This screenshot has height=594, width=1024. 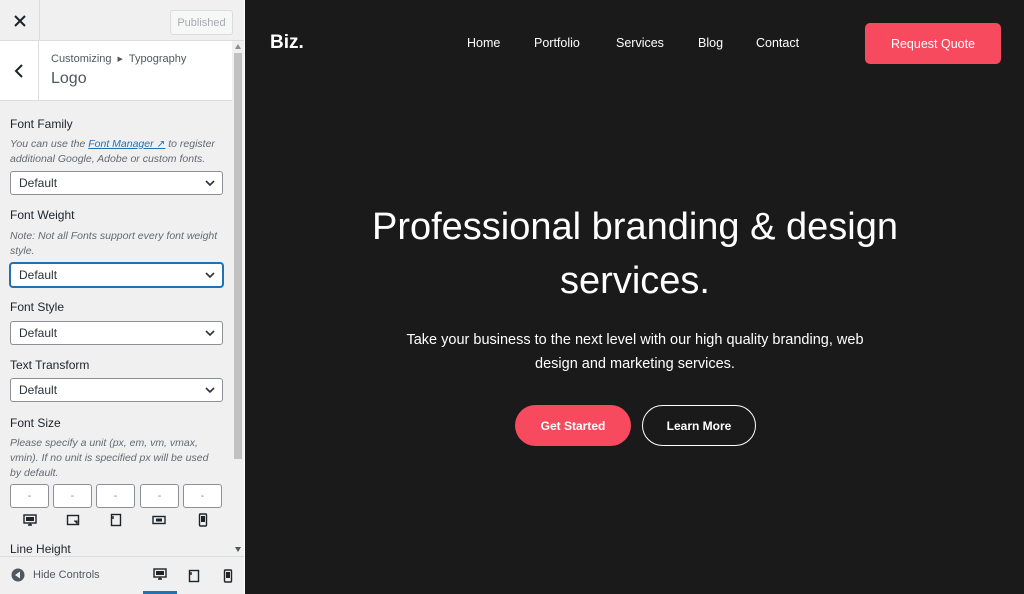 What do you see at coordinates (157, 59) in the screenshot?
I see `breadcrumb-parent: Typography` at bounding box center [157, 59].